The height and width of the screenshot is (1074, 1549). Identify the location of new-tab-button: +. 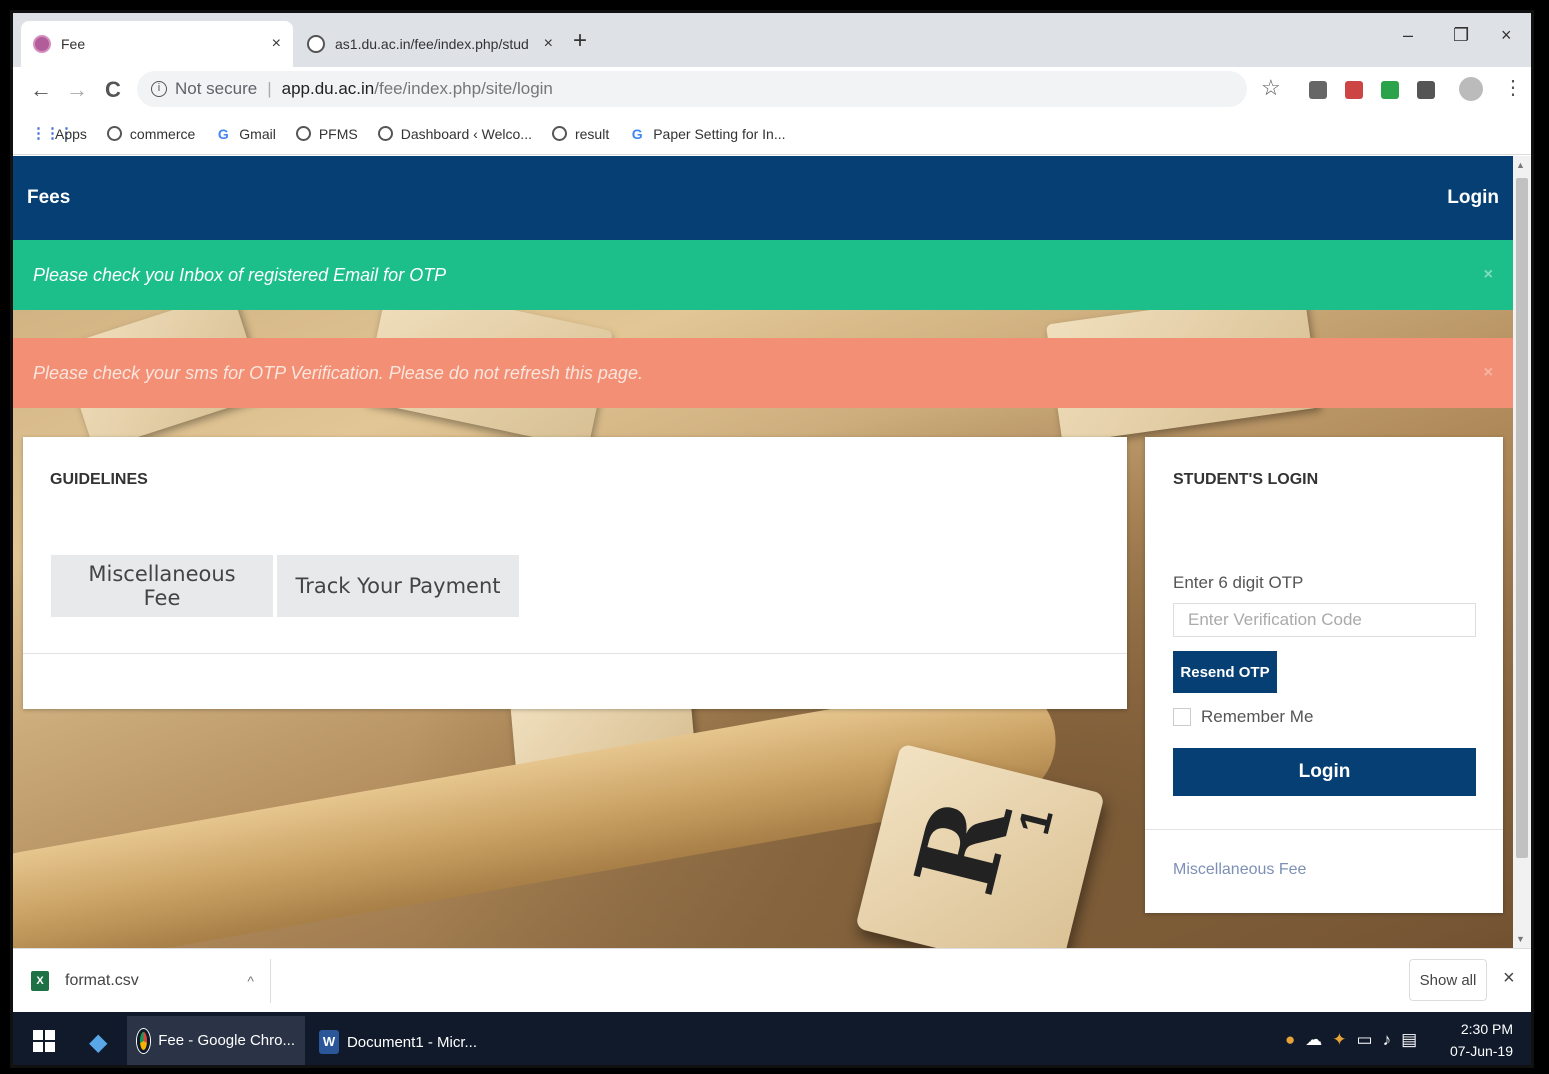
(580, 41).